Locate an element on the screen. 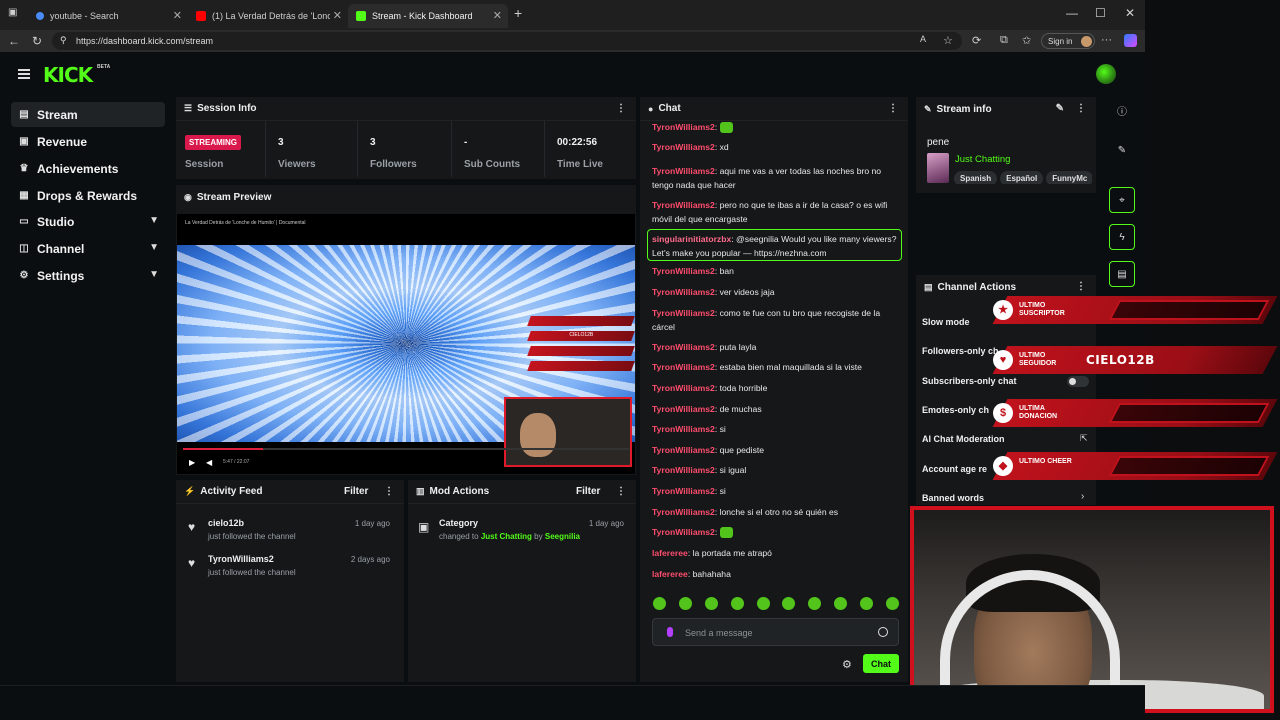 This screenshot has height=720, width=1280. tab-kick-dashboard: Stream - Kick Dashboard ✕ is located at coordinates (428, 16).